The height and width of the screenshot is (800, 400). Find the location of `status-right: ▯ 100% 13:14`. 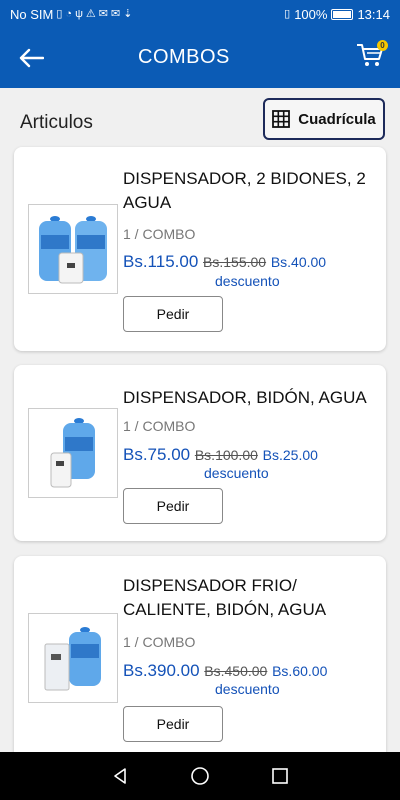

status-right: ▯ 100% 13:14 is located at coordinates (337, 14).